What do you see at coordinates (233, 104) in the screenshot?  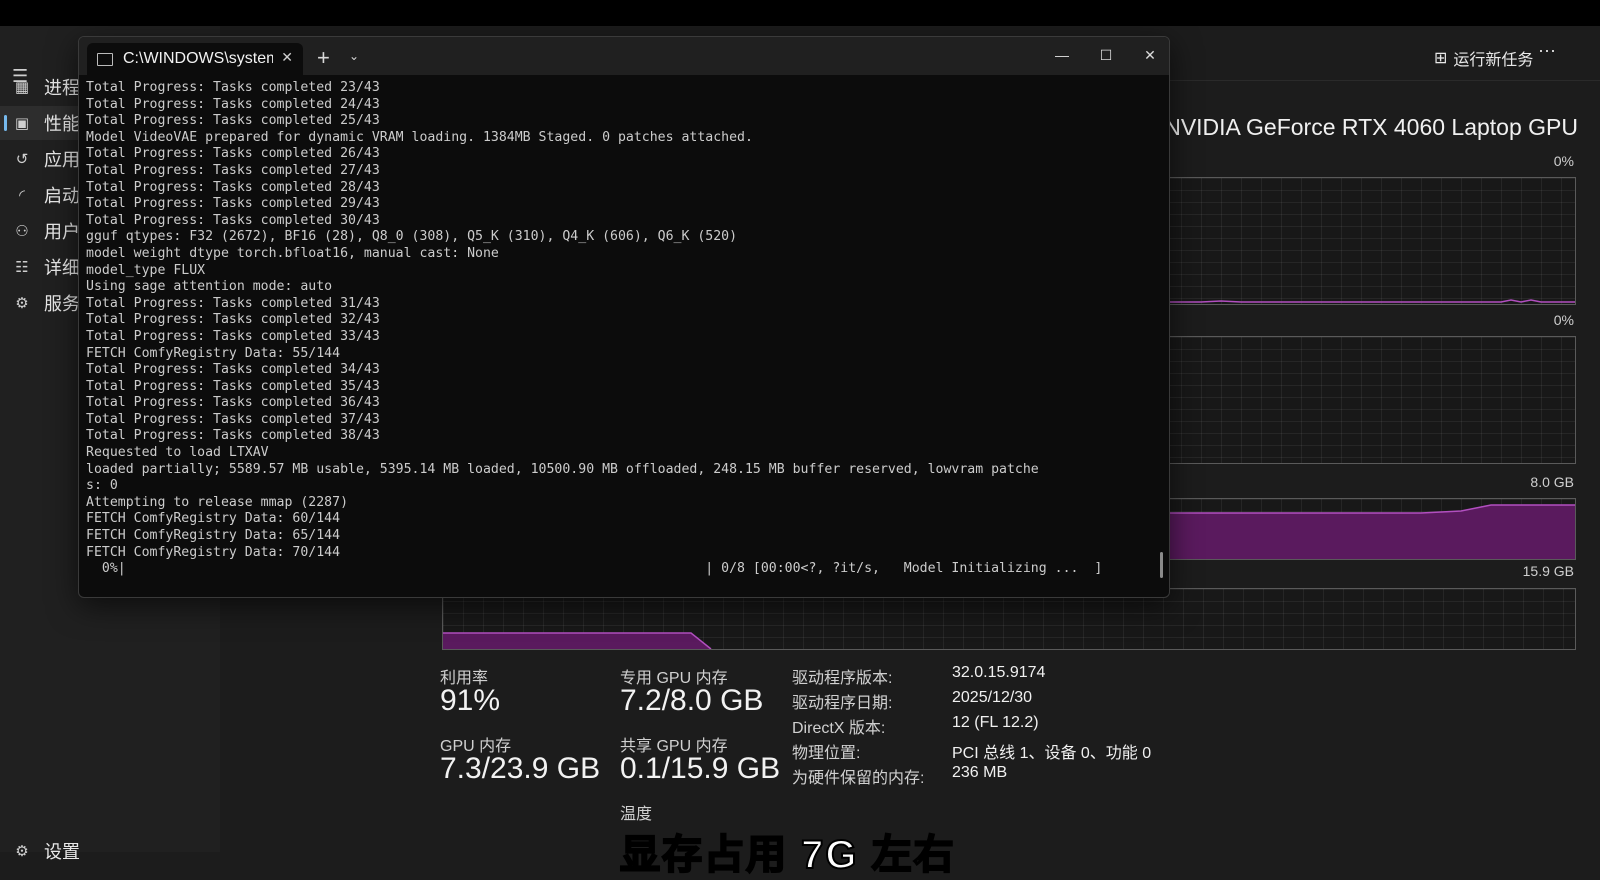 I see `terminal-line: Total Progress: Tasks completed 24/43` at bounding box center [233, 104].